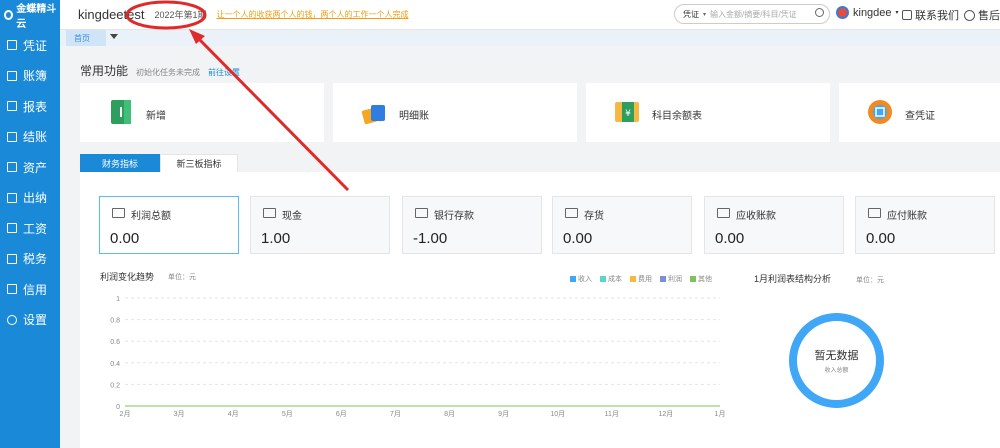  What do you see at coordinates (907, 216) in the screenshot?
I see `metric-label: 应付账款` at bounding box center [907, 216].